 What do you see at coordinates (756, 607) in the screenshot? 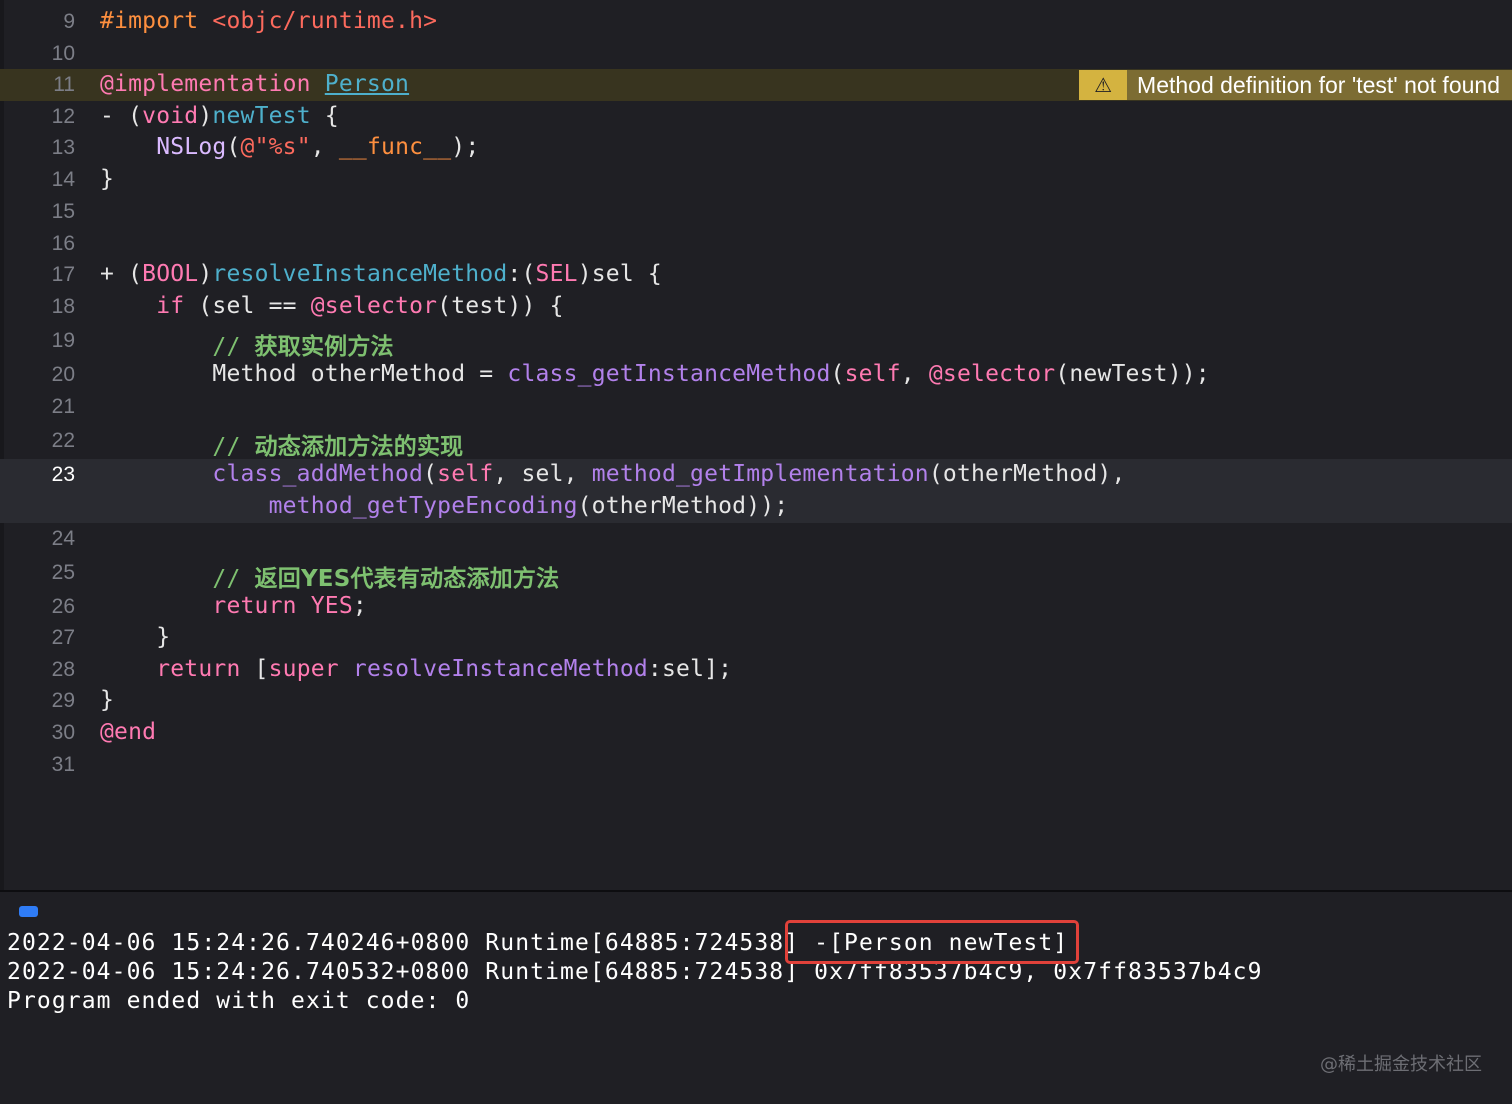
I see `code-line-26: 26 return YES;` at bounding box center [756, 607].